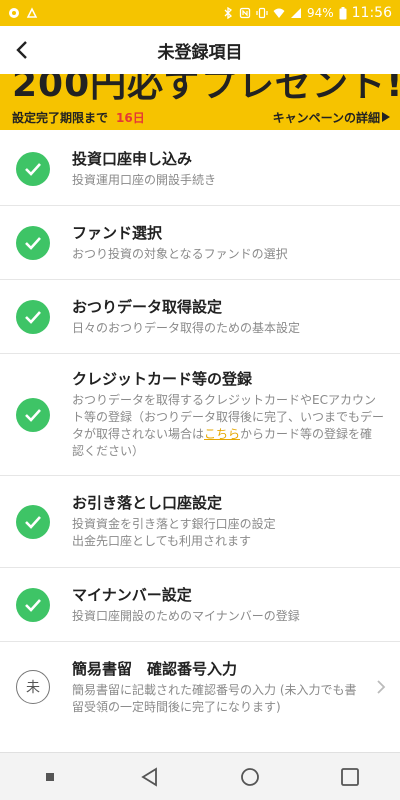 This screenshot has width=400, height=800. Describe the element at coordinates (200, 317) in the screenshot. I see `list-item: おつりデータ取得設定 日々のおつりデータ取得のための基本設定` at that location.